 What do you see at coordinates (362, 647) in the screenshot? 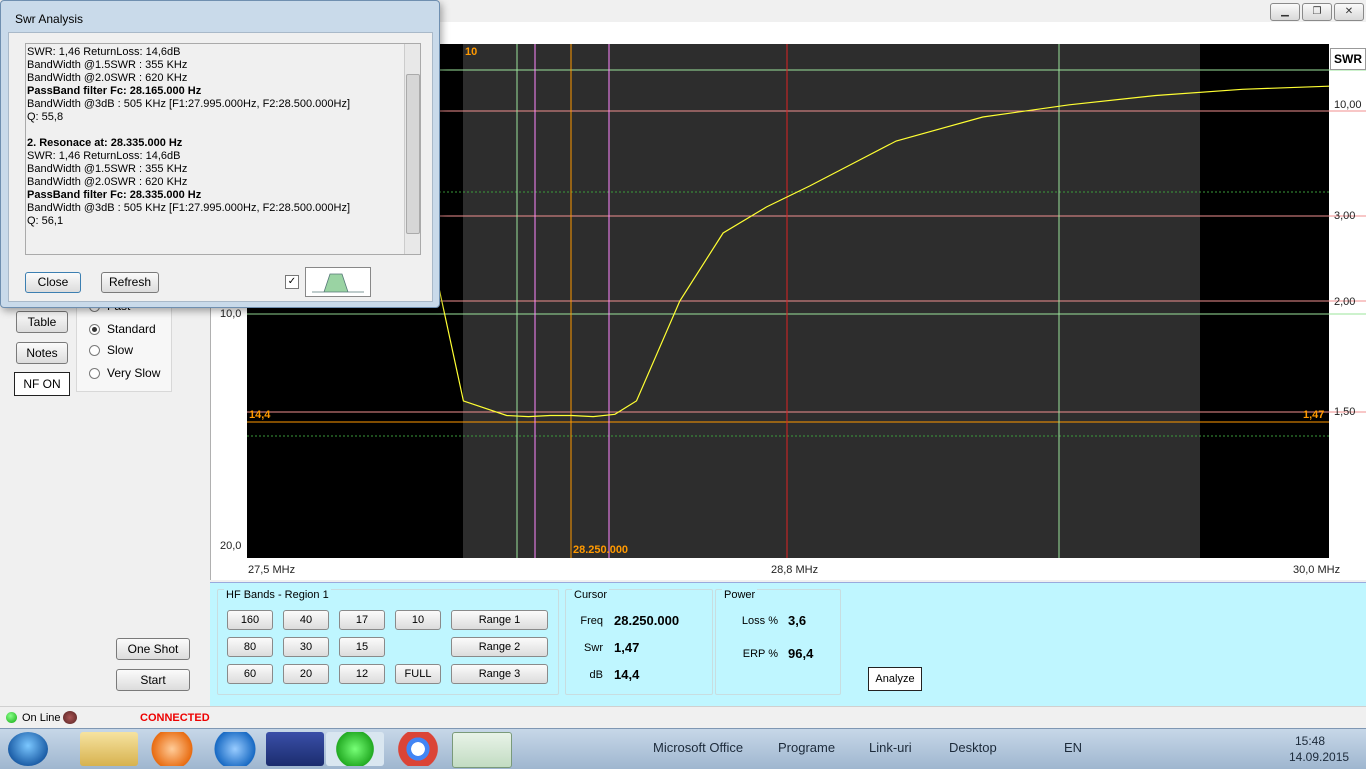
I see `band-15-button: 15` at bounding box center [362, 647].